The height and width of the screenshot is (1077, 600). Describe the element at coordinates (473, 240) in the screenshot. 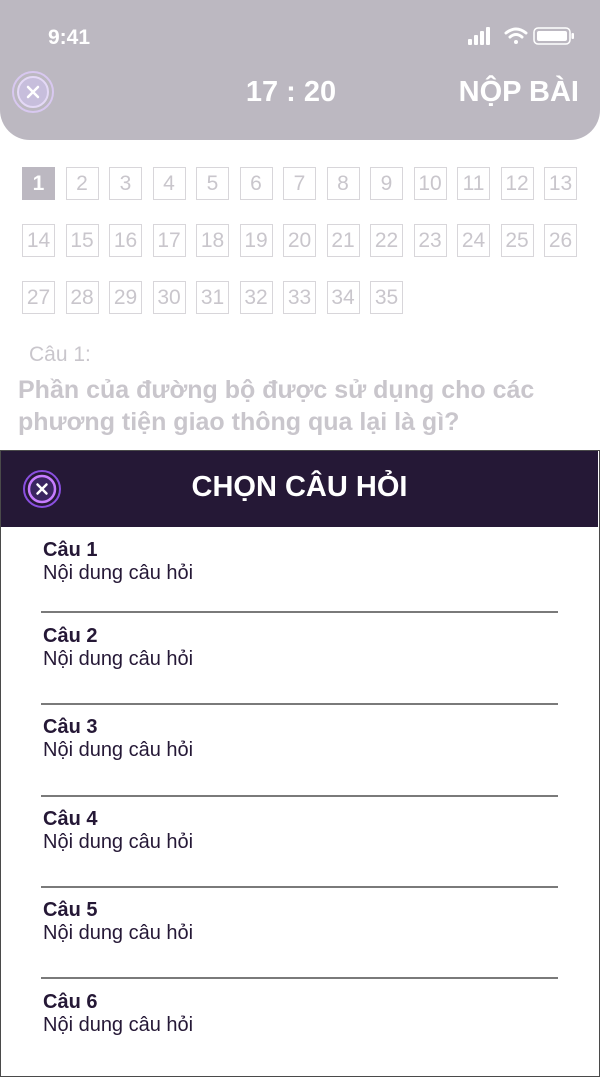

I see `question-number-24: 24` at that location.